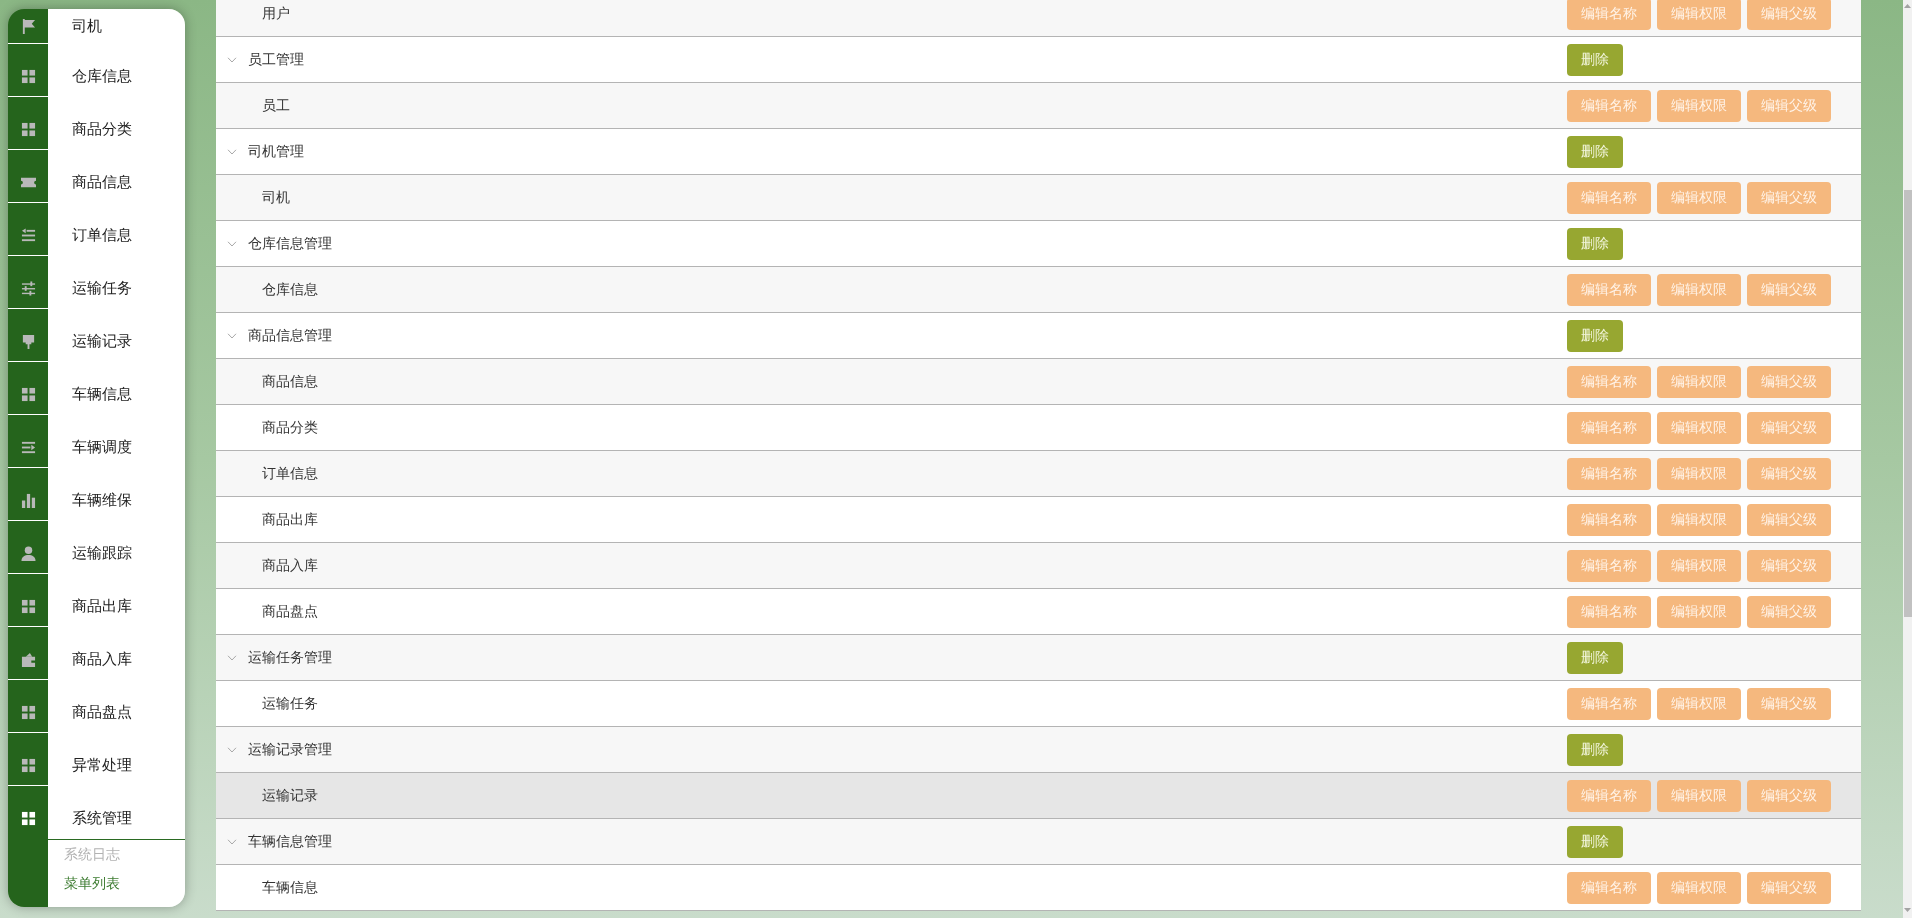  I want to click on menu-name: 司机, so click(276, 197).